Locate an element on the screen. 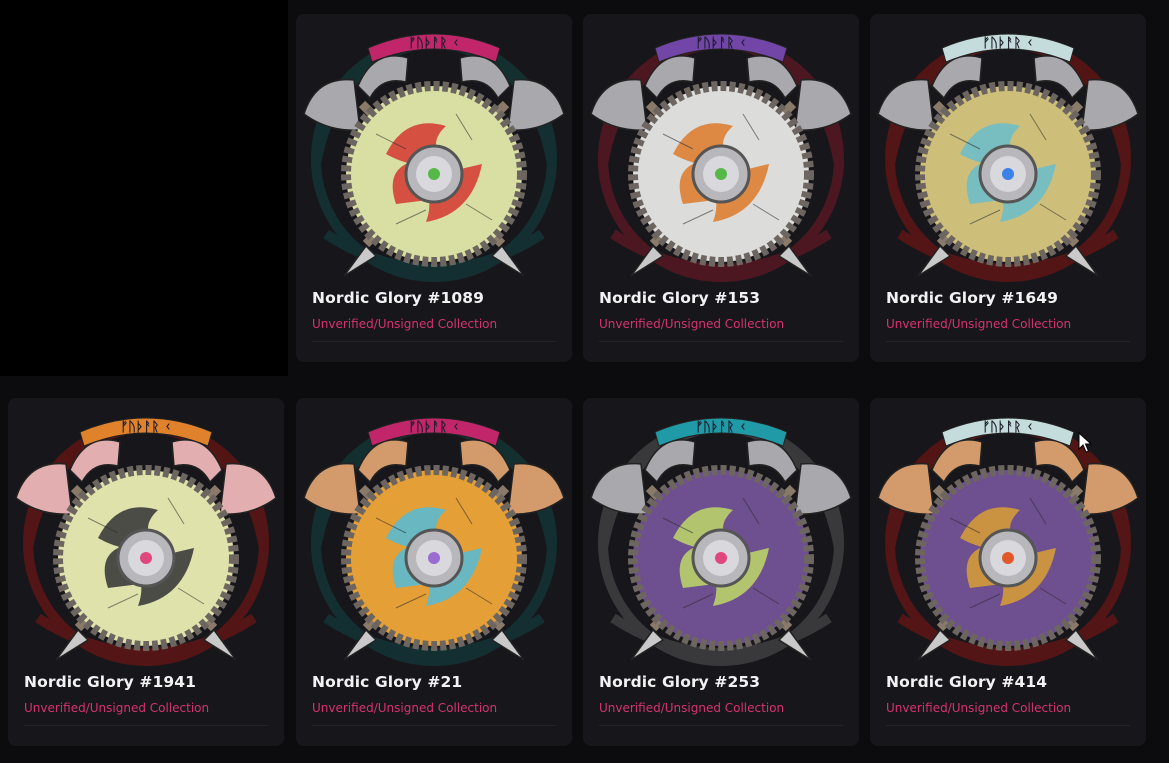 This screenshot has height=763, width=1169. nft-title: Nordic Glory #1089 is located at coordinates (398, 298).